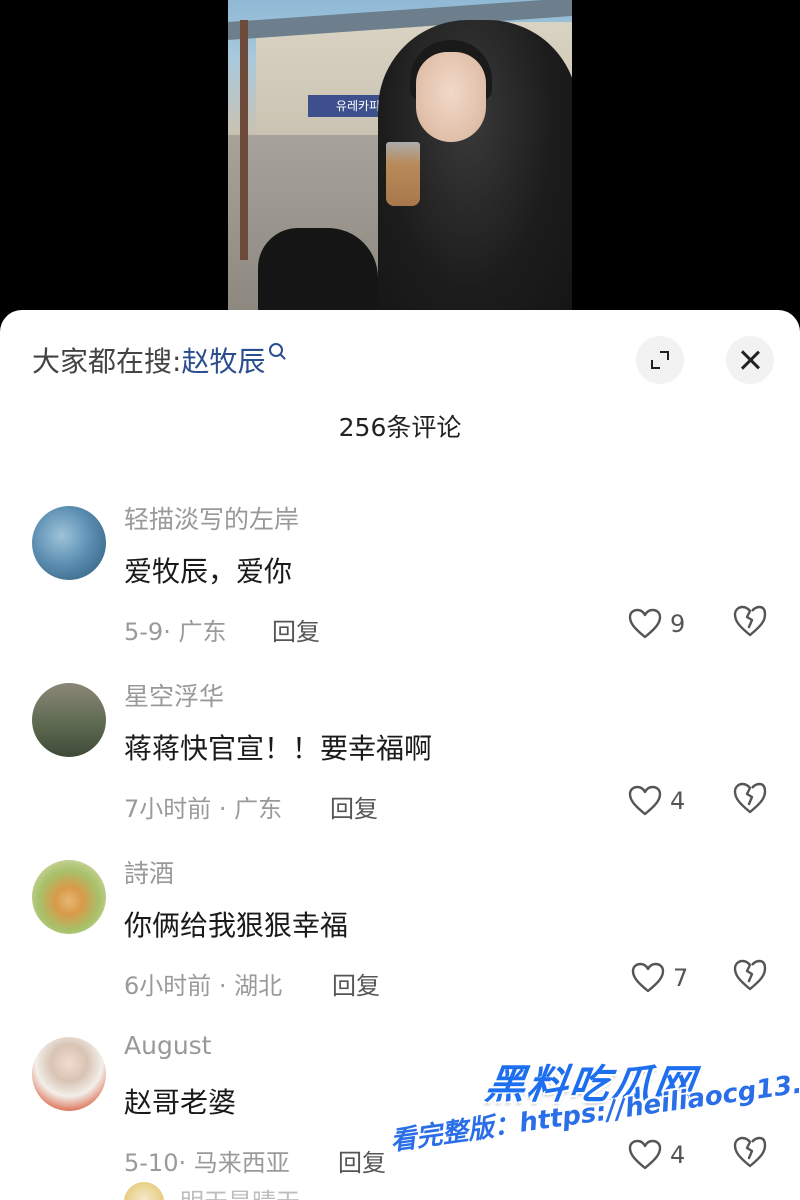 This screenshot has width=800, height=1200. What do you see at coordinates (203, 986) in the screenshot?
I see `comment-meta: 6小时前 · 湖北` at bounding box center [203, 986].